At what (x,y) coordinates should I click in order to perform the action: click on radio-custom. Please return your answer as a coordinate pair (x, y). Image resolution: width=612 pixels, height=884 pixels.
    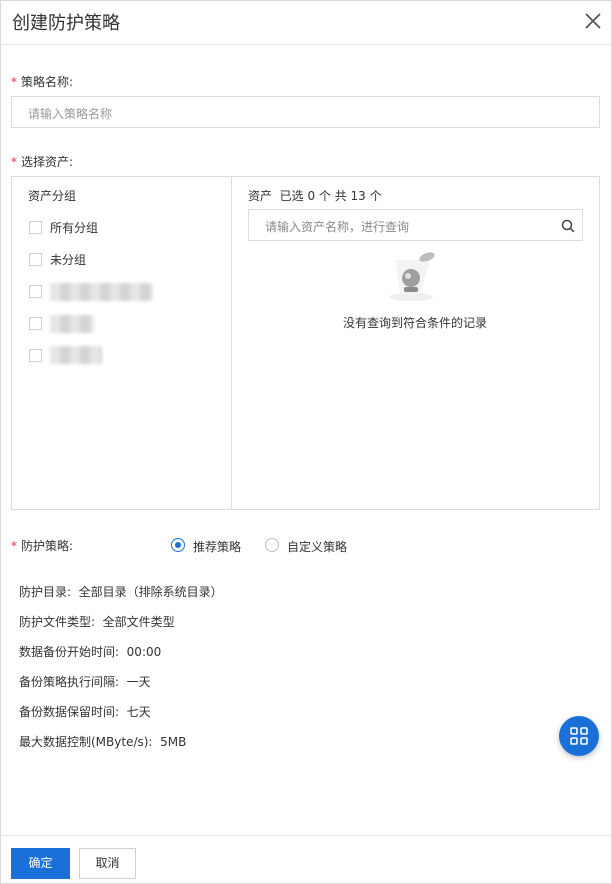
    Looking at the image, I should click on (272, 545).